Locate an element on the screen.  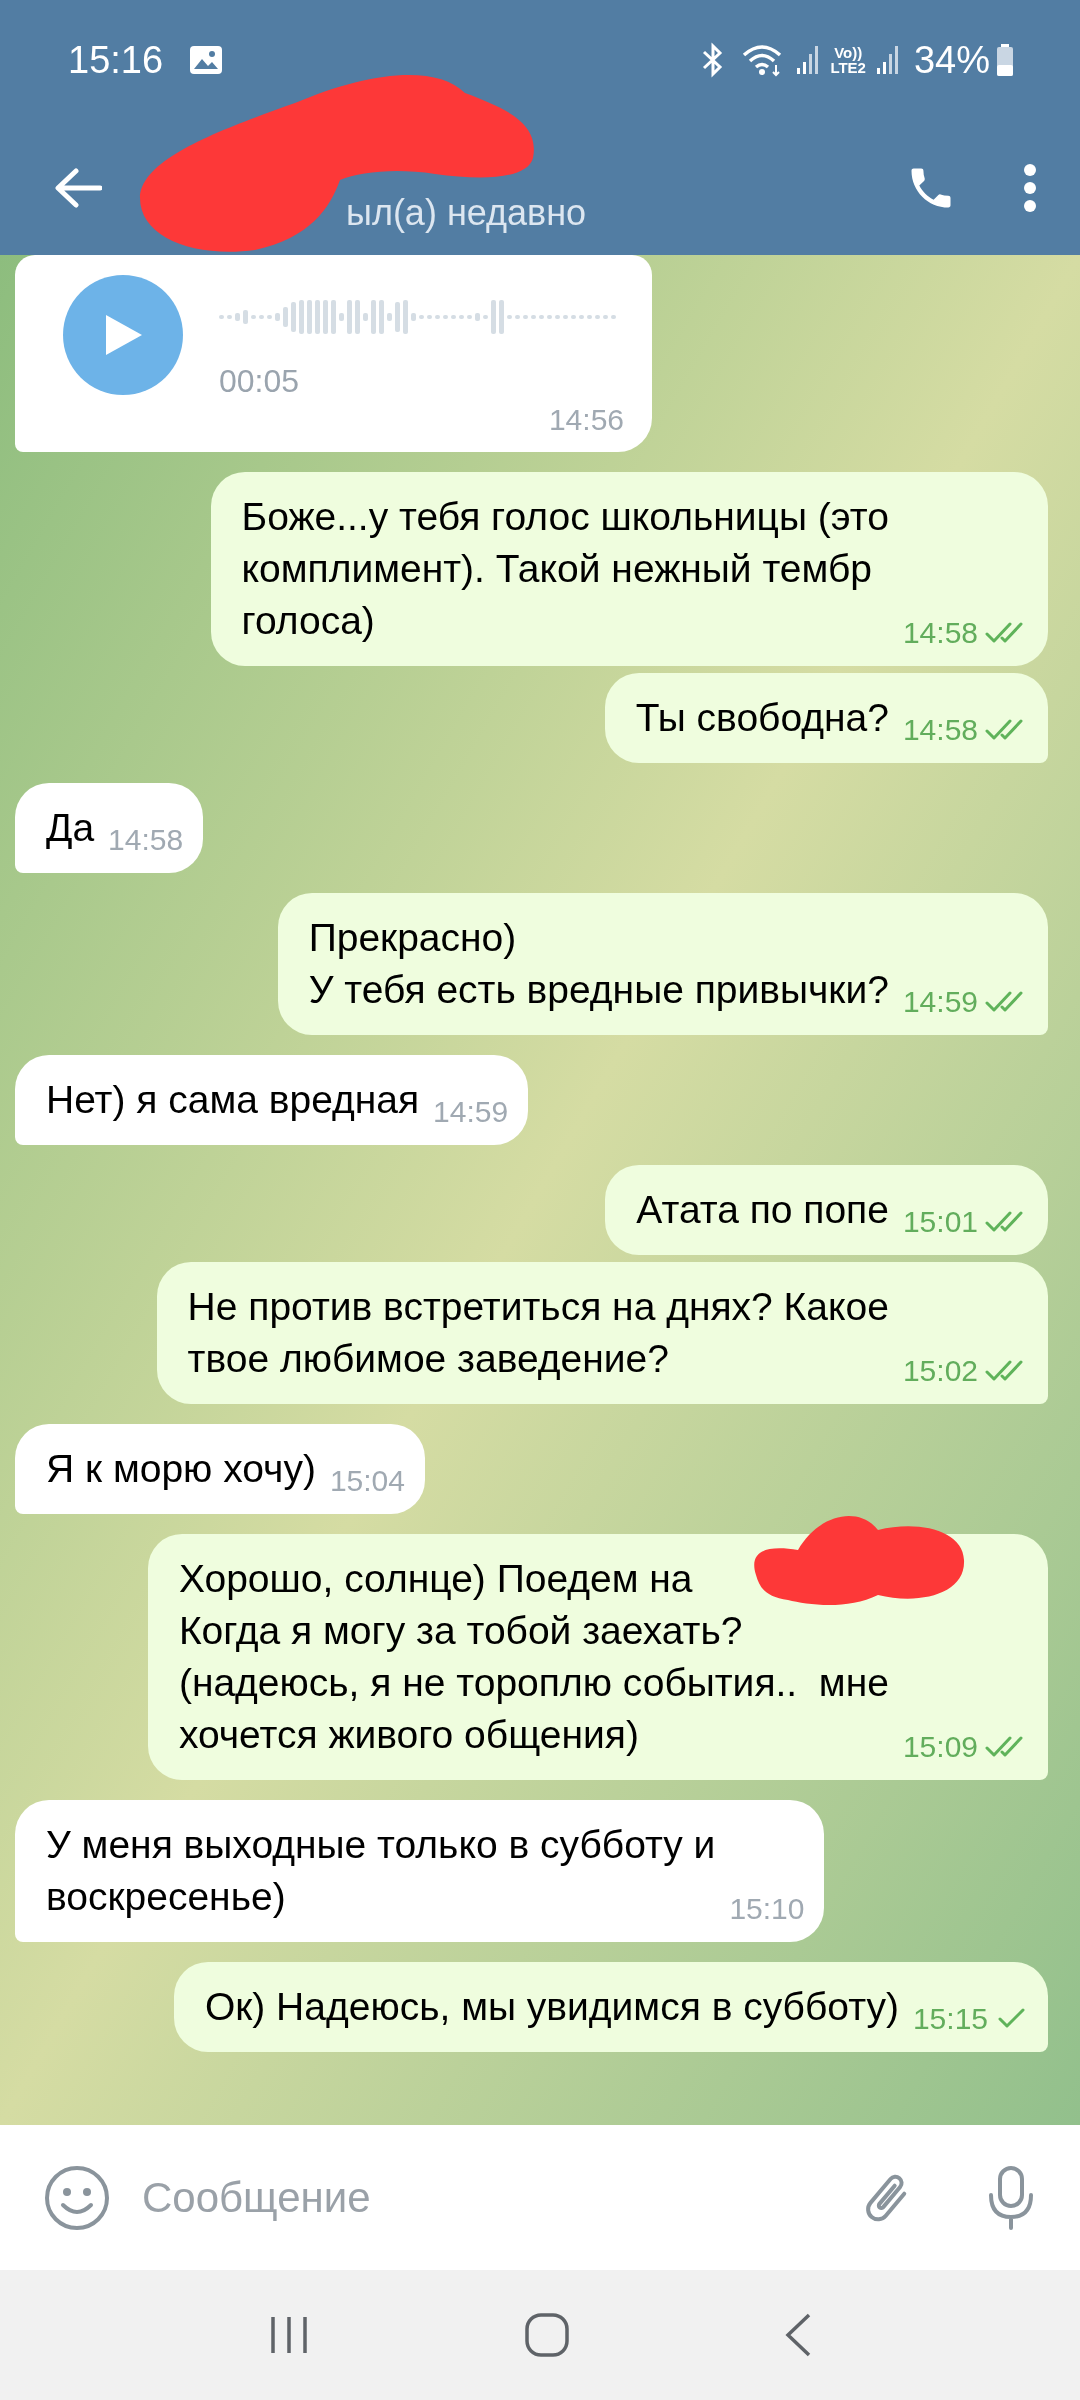
back-arrow-icon is located at coordinates (78, 187).